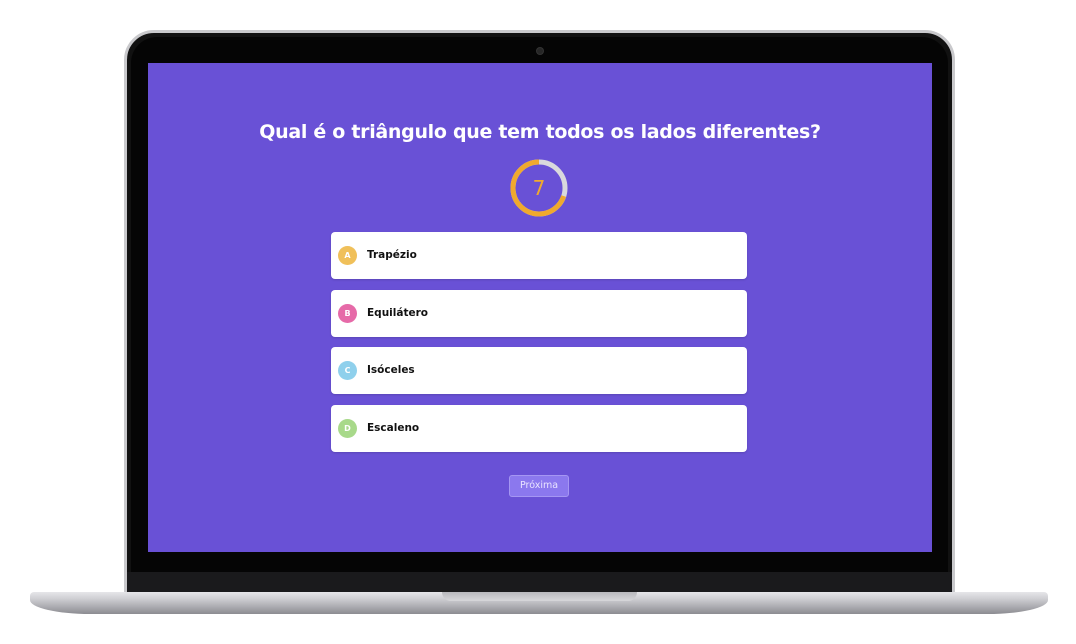  I want to click on timer-value: 7, so click(539, 188).